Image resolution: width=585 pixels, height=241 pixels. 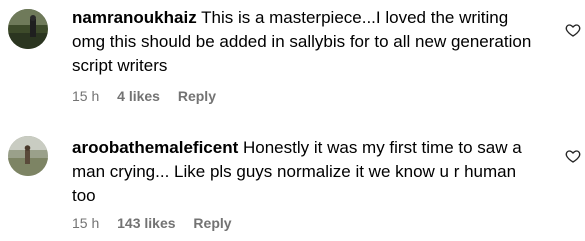 What do you see at coordinates (138, 96) in the screenshot?
I see `comment-likes: 4 likes` at bounding box center [138, 96].